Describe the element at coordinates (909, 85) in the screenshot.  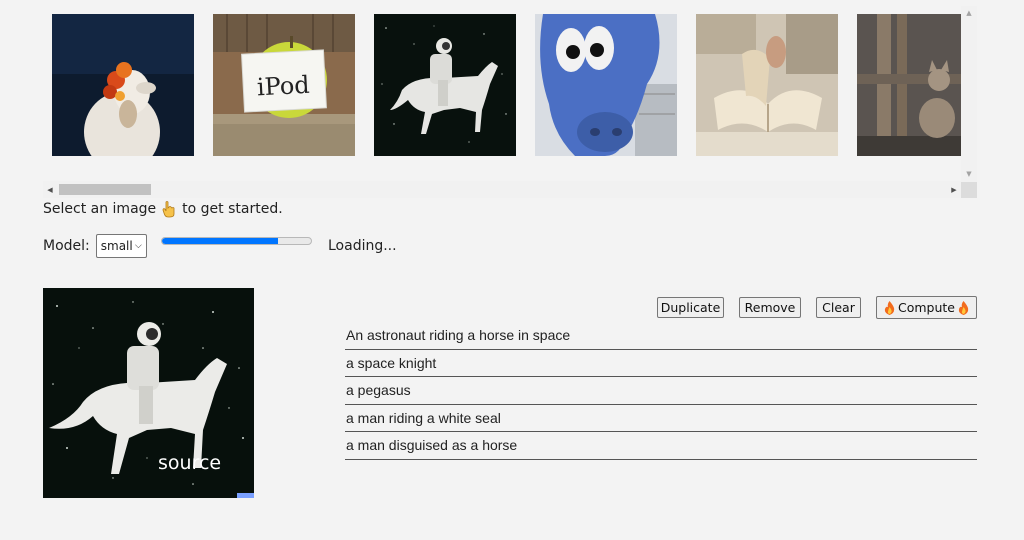
I see `gallery-image-cat` at that location.